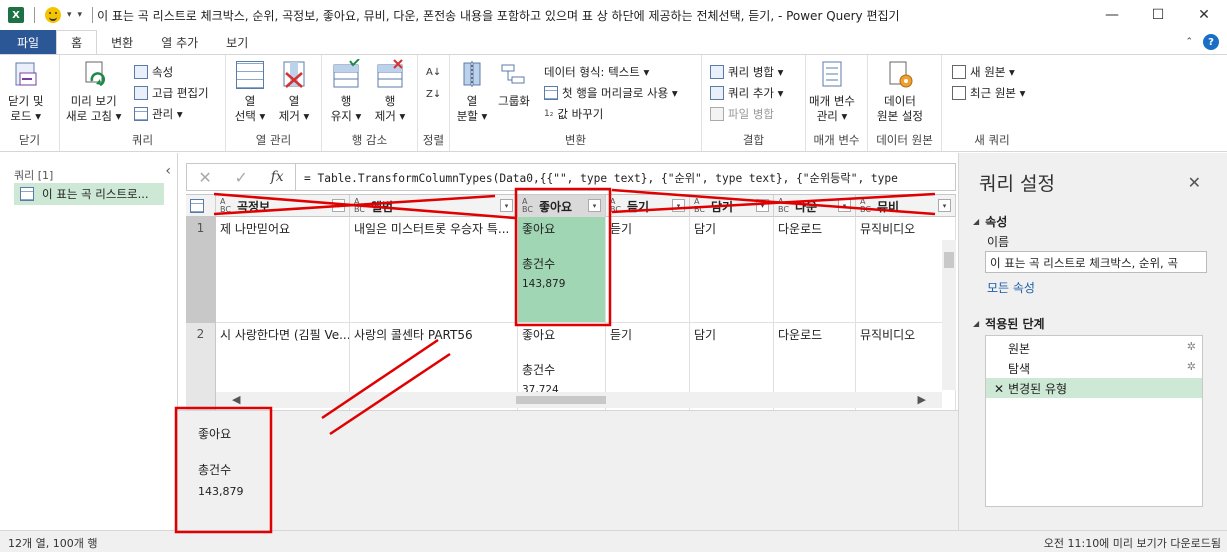  What do you see at coordinates (906, 206) in the screenshot?
I see `column-header-mv: A BC 뮤비 ▾` at bounding box center [906, 206].